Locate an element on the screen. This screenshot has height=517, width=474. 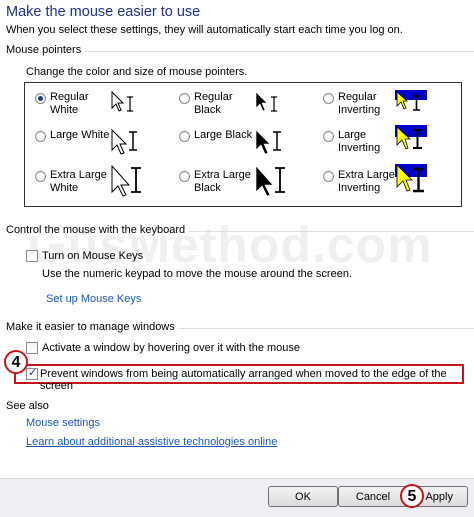
extra-large-black-cursor-preview-icon is located at coordinates (270, 181).